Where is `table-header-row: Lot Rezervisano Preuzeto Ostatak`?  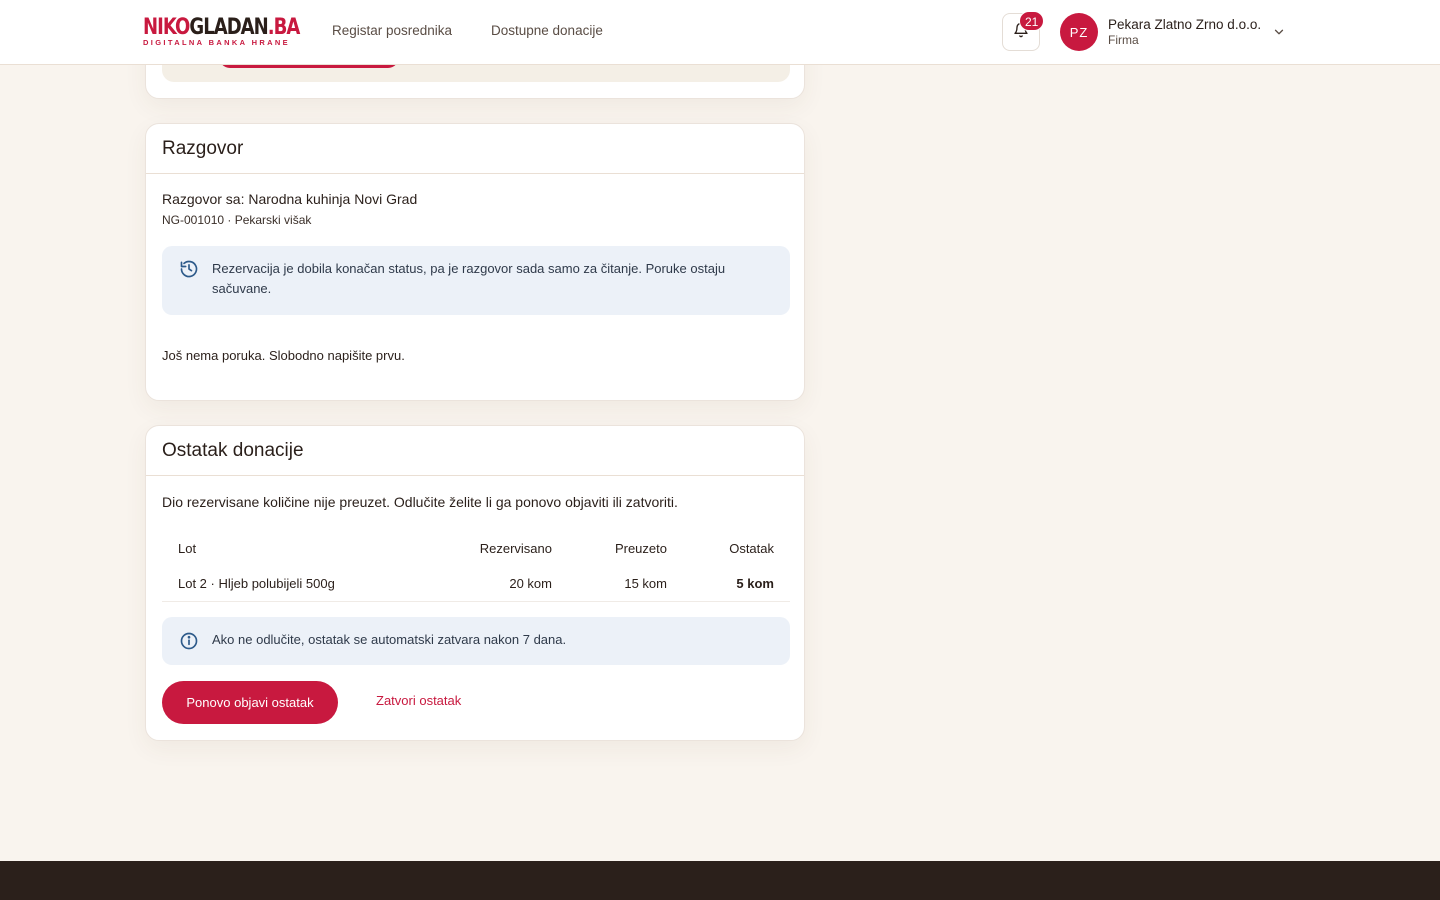 table-header-row: Lot Rezervisano Preuzeto Ostatak is located at coordinates (476, 549).